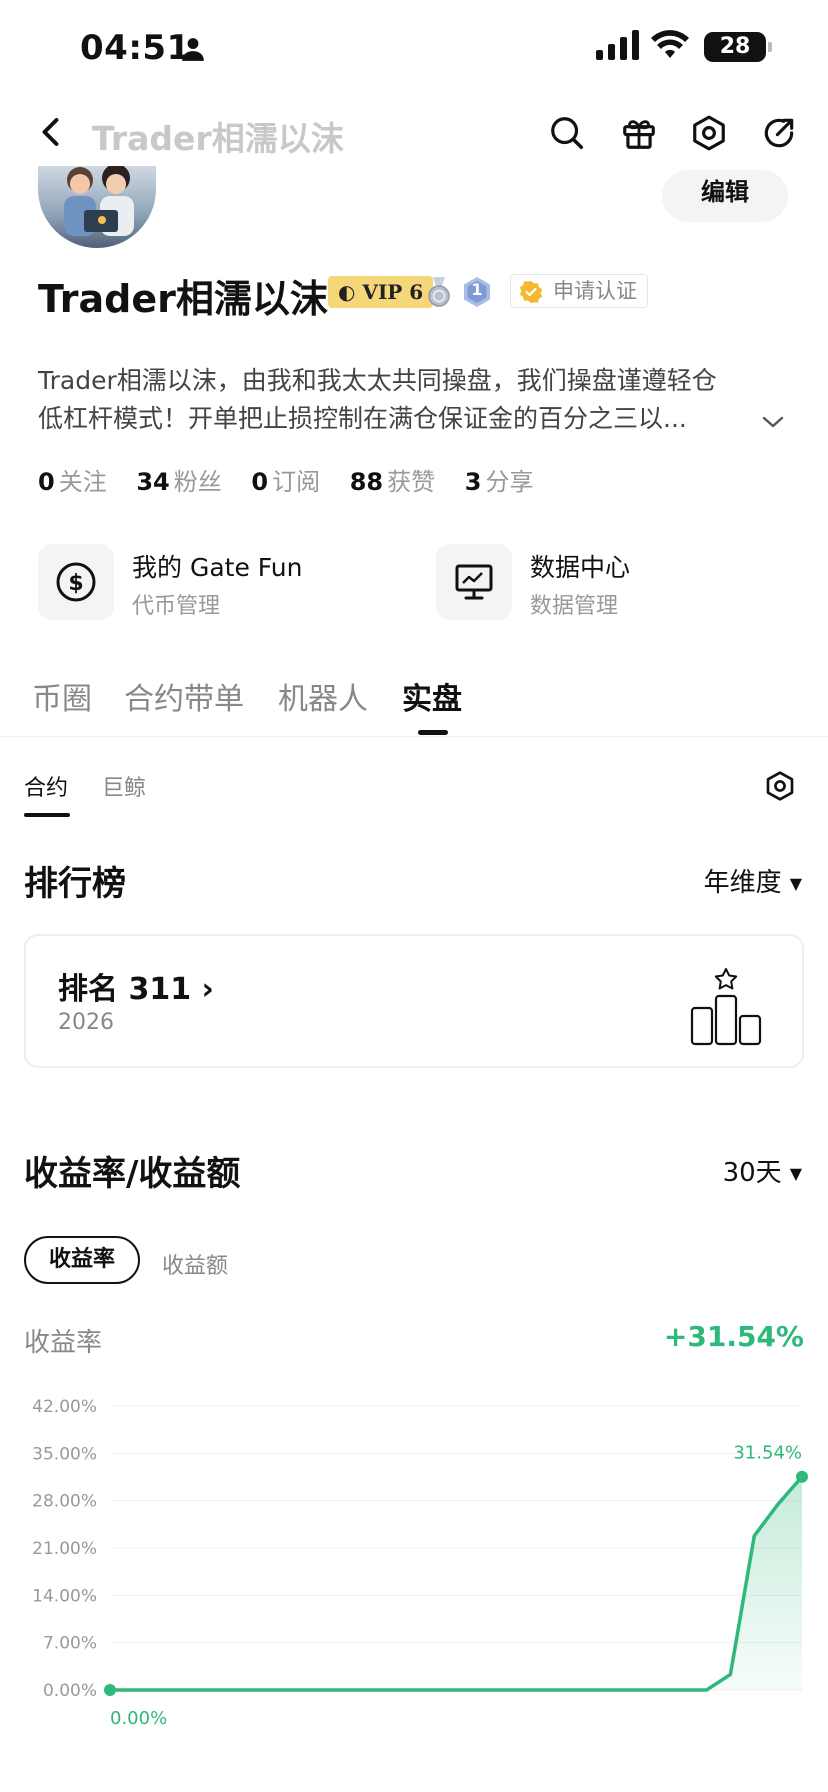 The image size is (828, 1792). What do you see at coordinates (63, 1343) in the screenshot?
I see `metric-label: 收益率` at bounding box center [63, 1343].